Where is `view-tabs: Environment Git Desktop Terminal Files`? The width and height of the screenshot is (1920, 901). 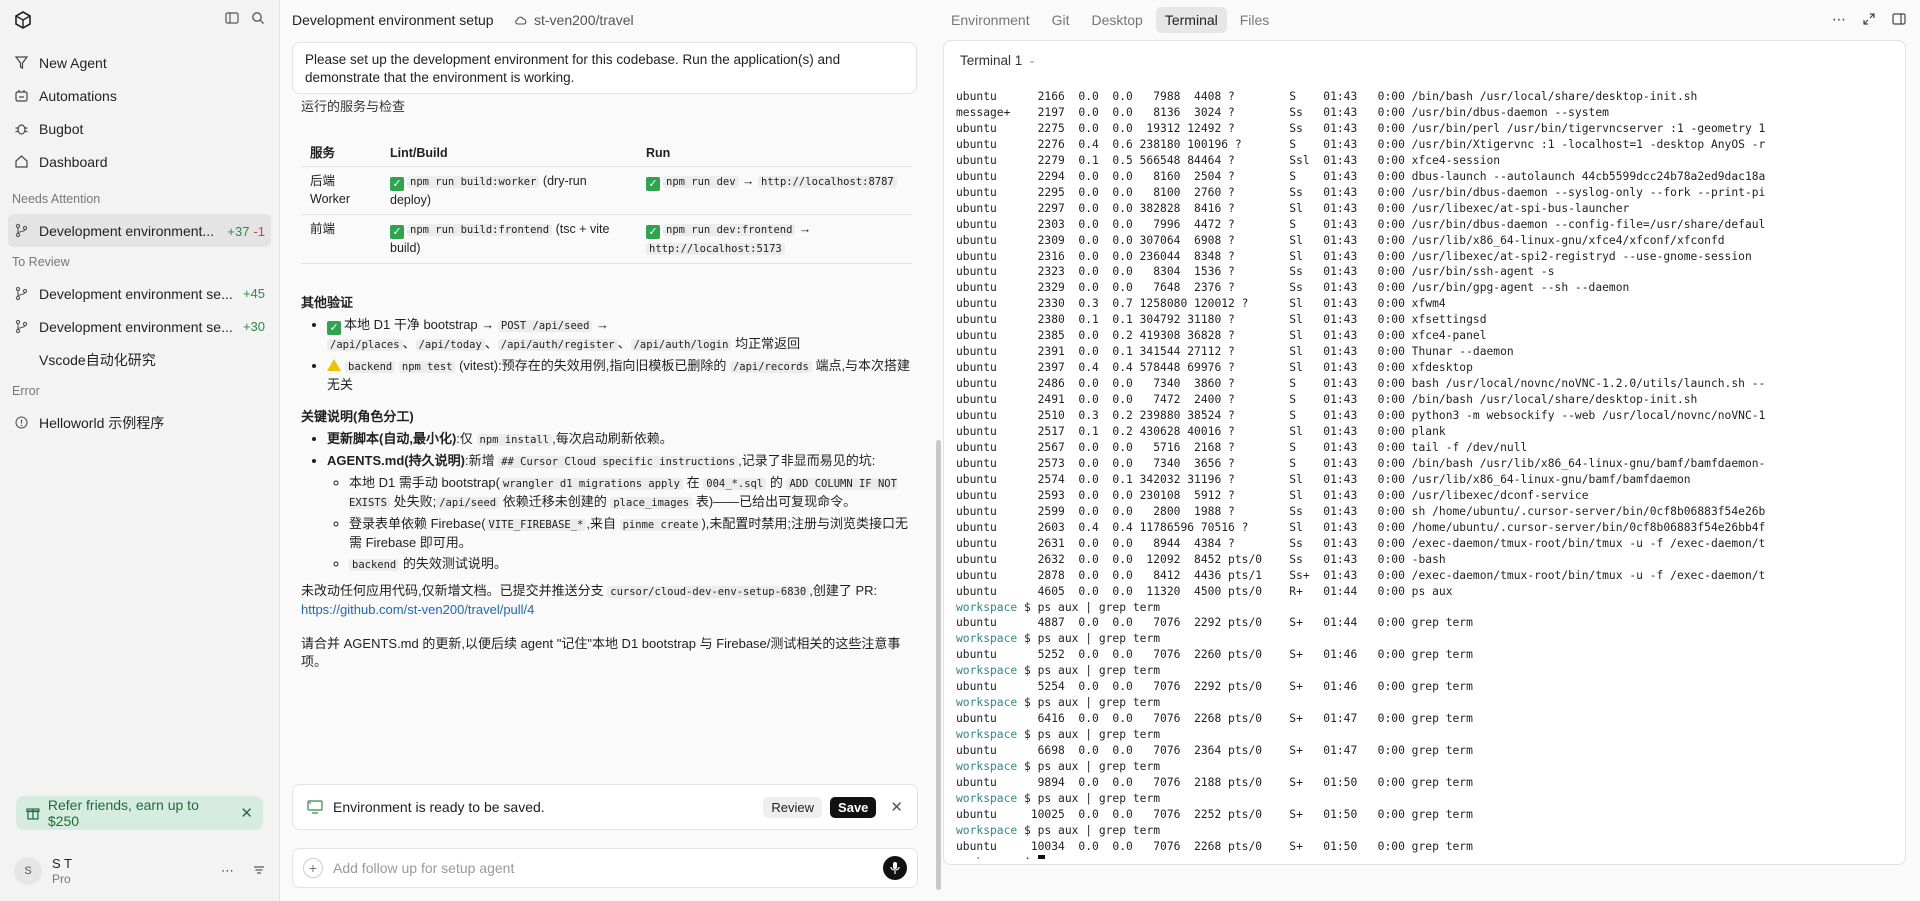 view-tabs: Environment Git Desktop Terminal Files is located at coordinates (1110, 20).